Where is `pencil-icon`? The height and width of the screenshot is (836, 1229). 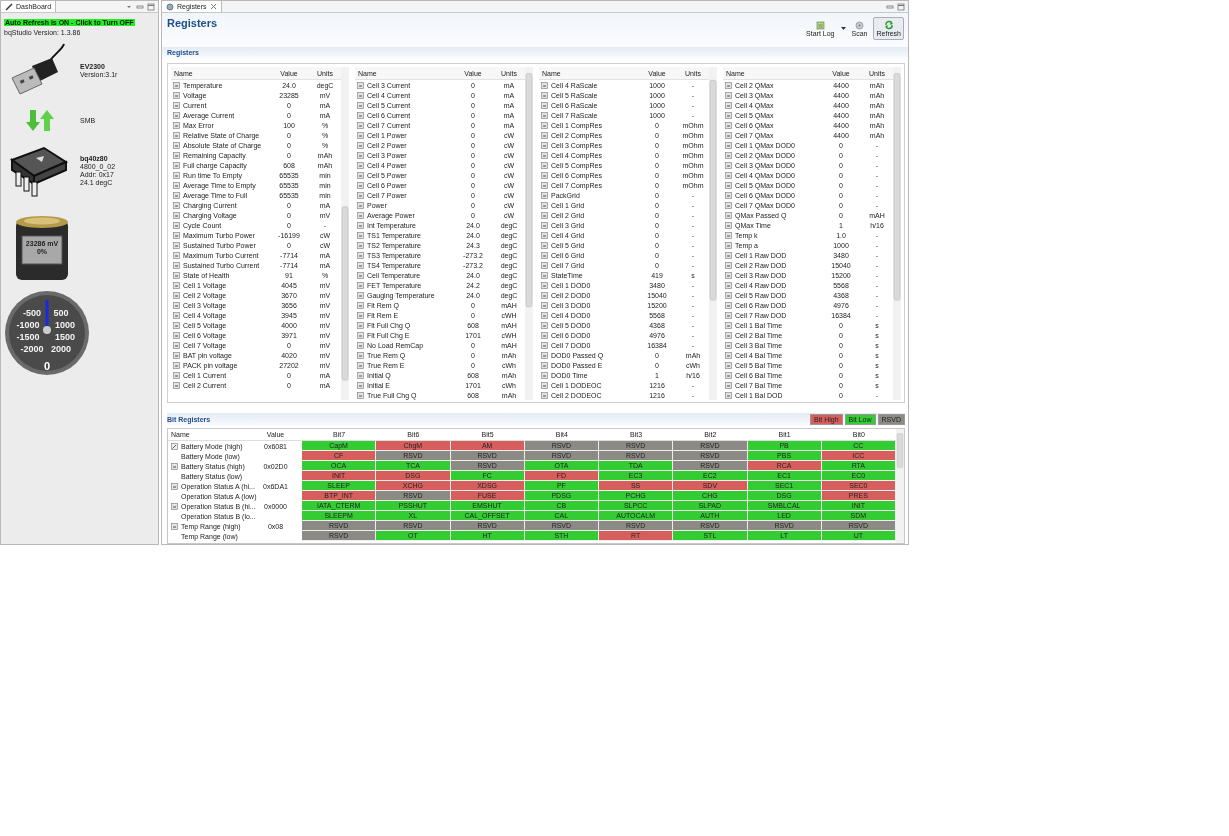 pencil-icon is located at coordinates (174, 446).